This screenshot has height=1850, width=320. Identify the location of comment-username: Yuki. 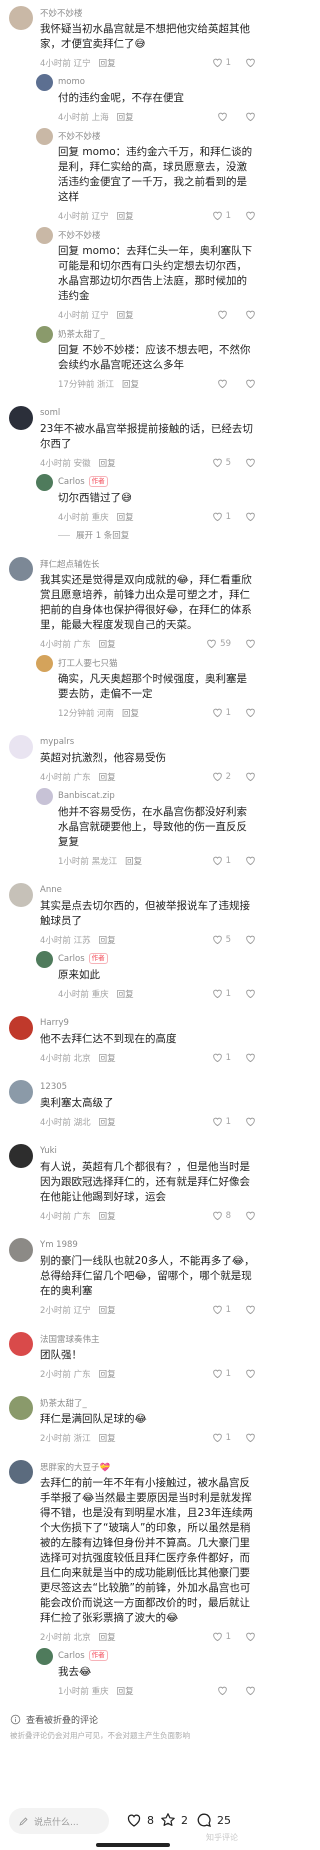
(48, 1151).